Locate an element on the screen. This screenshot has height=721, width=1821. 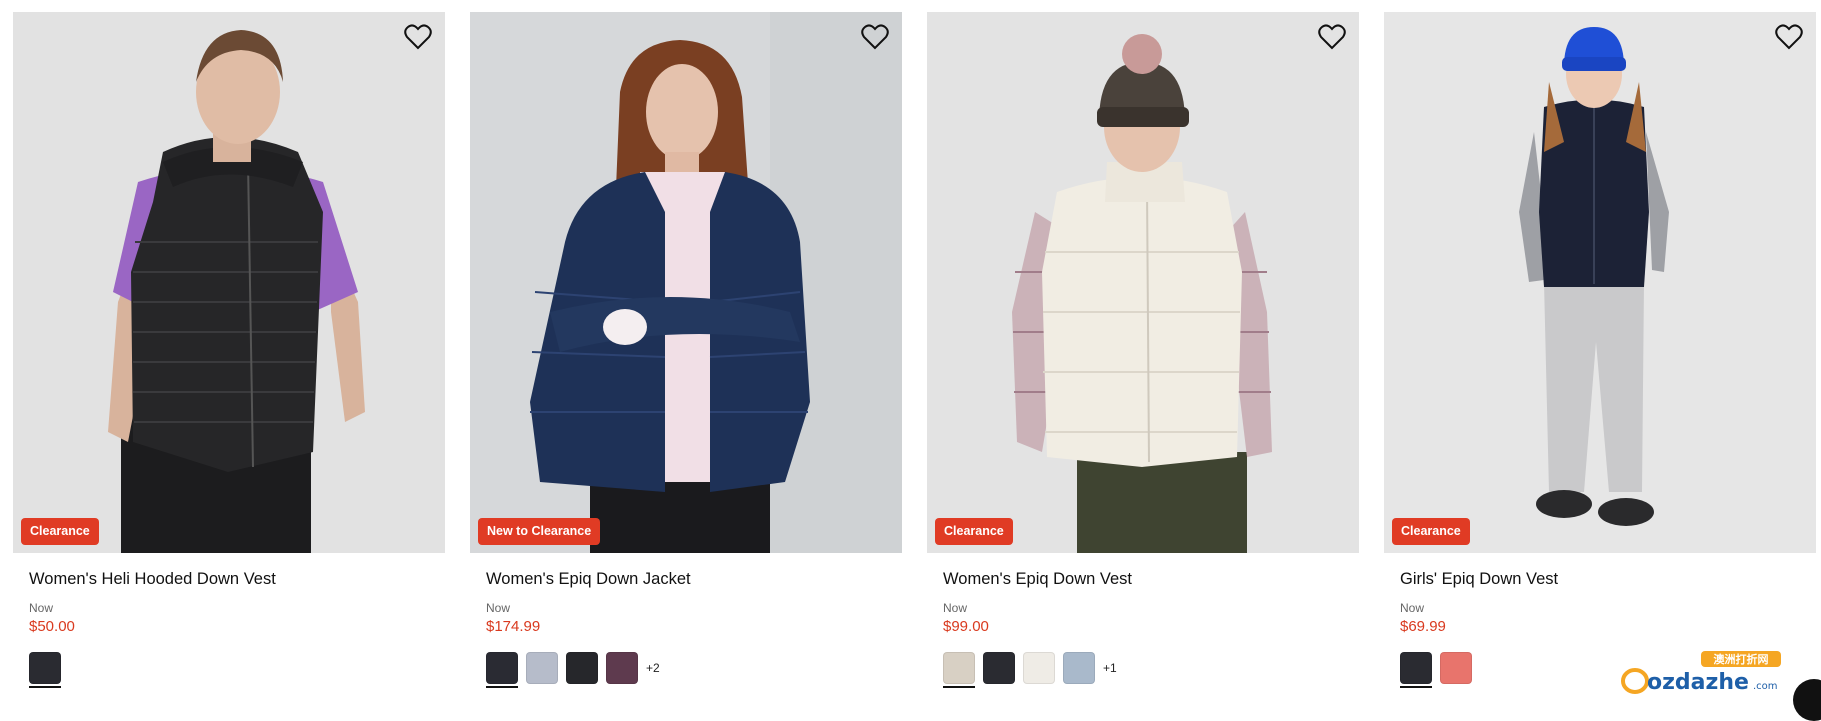
new-to-clearance-badge: New to Clearance is located at coordinates (539, 531).